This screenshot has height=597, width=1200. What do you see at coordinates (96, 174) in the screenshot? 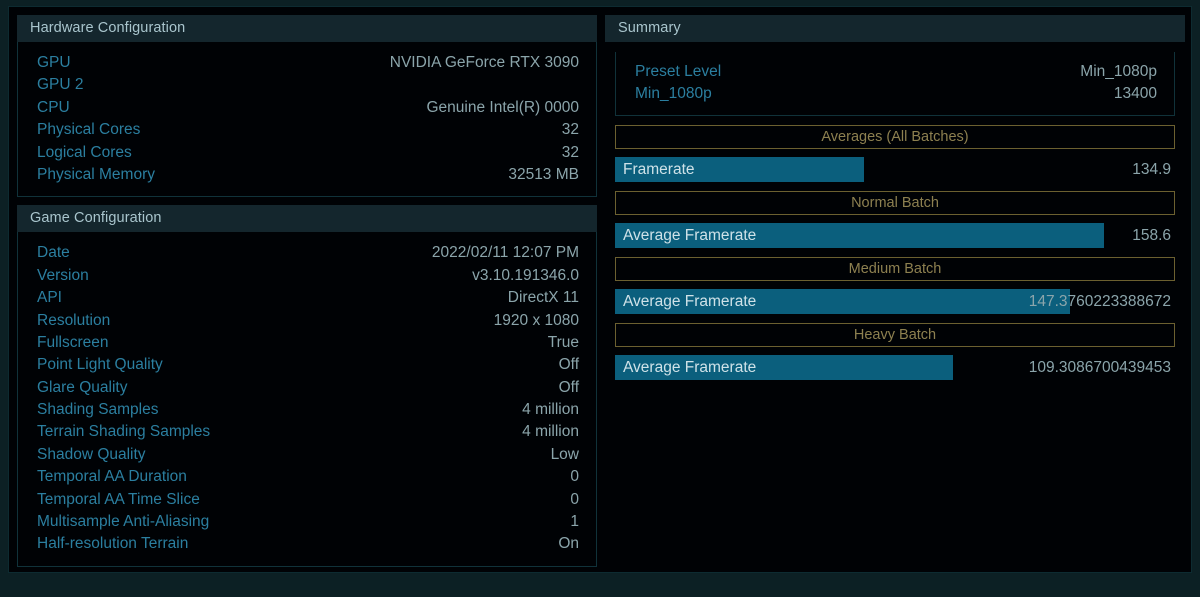
I see `hardware-label: Physical Memory` at bounding box center [96, 174].